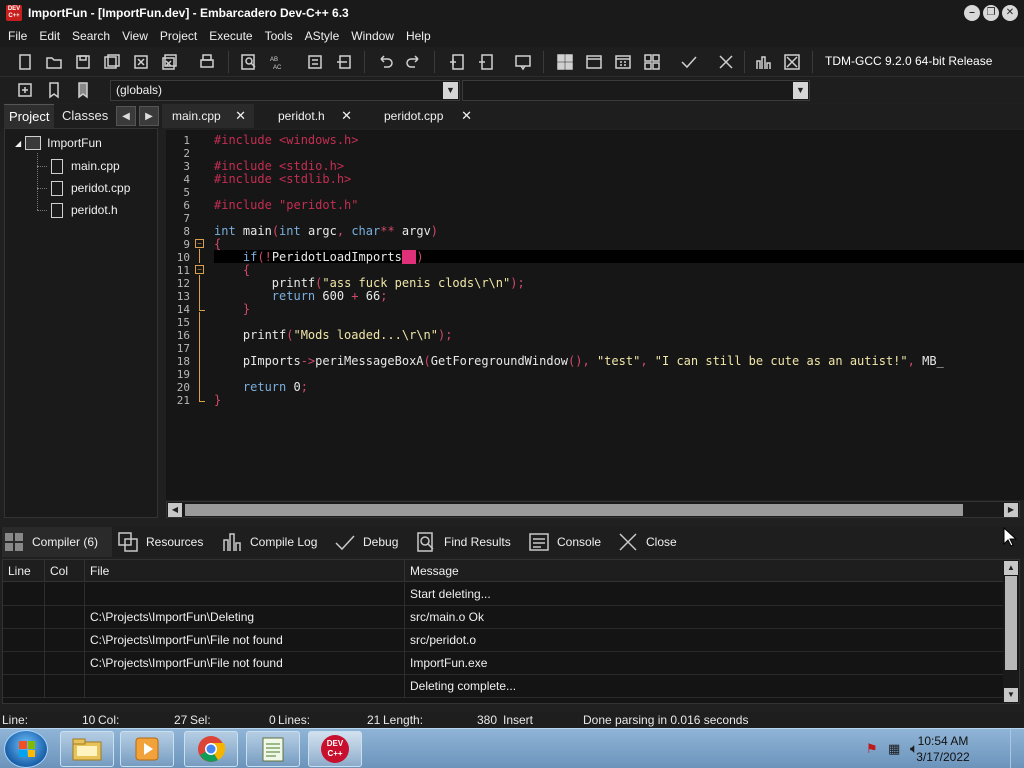  What do you see at coordinates (126, 116) in the screenshot?
I see `tab-scroll-left-button: ◀` at bounding box center [126, 116].